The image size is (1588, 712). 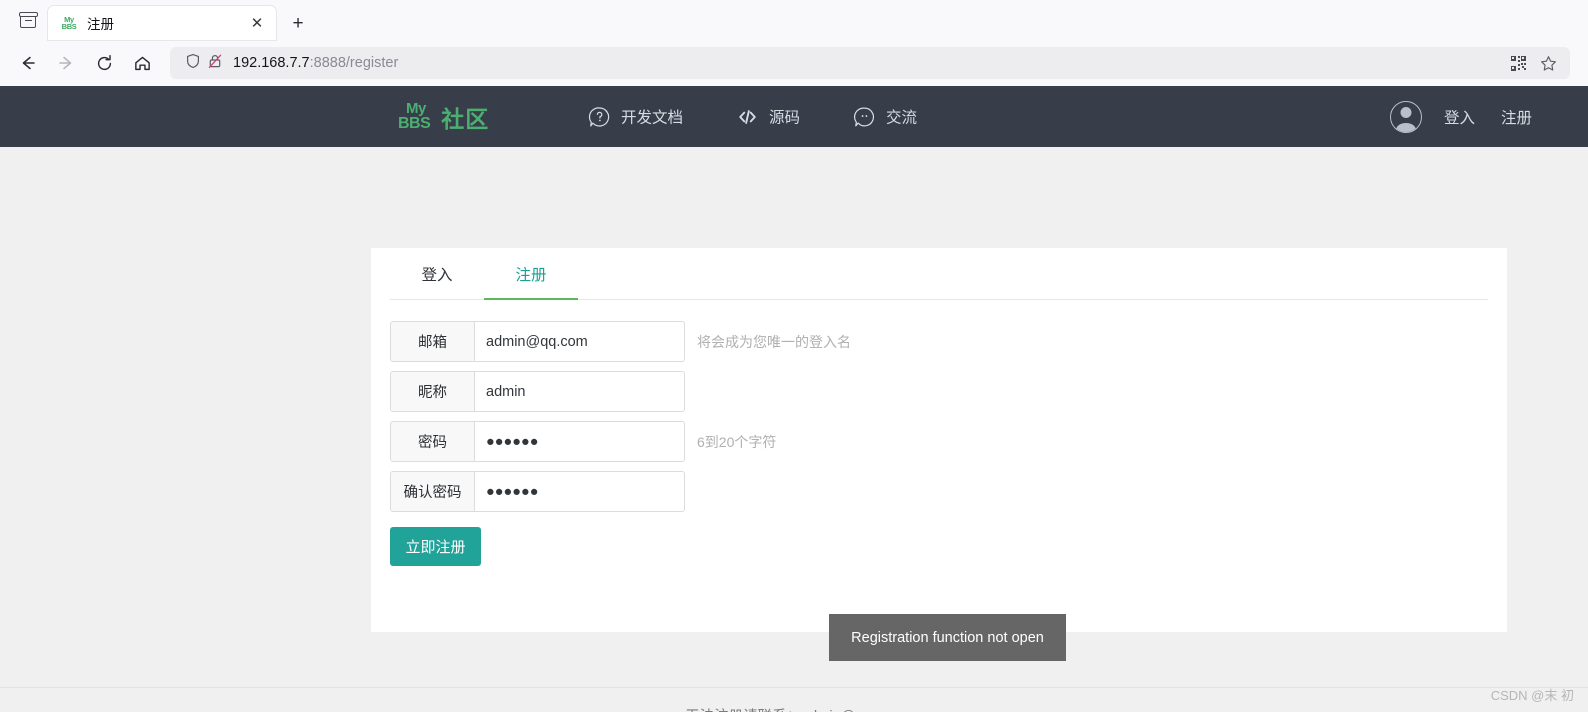 I want to click on reload-button, so click(x=104, y=63).